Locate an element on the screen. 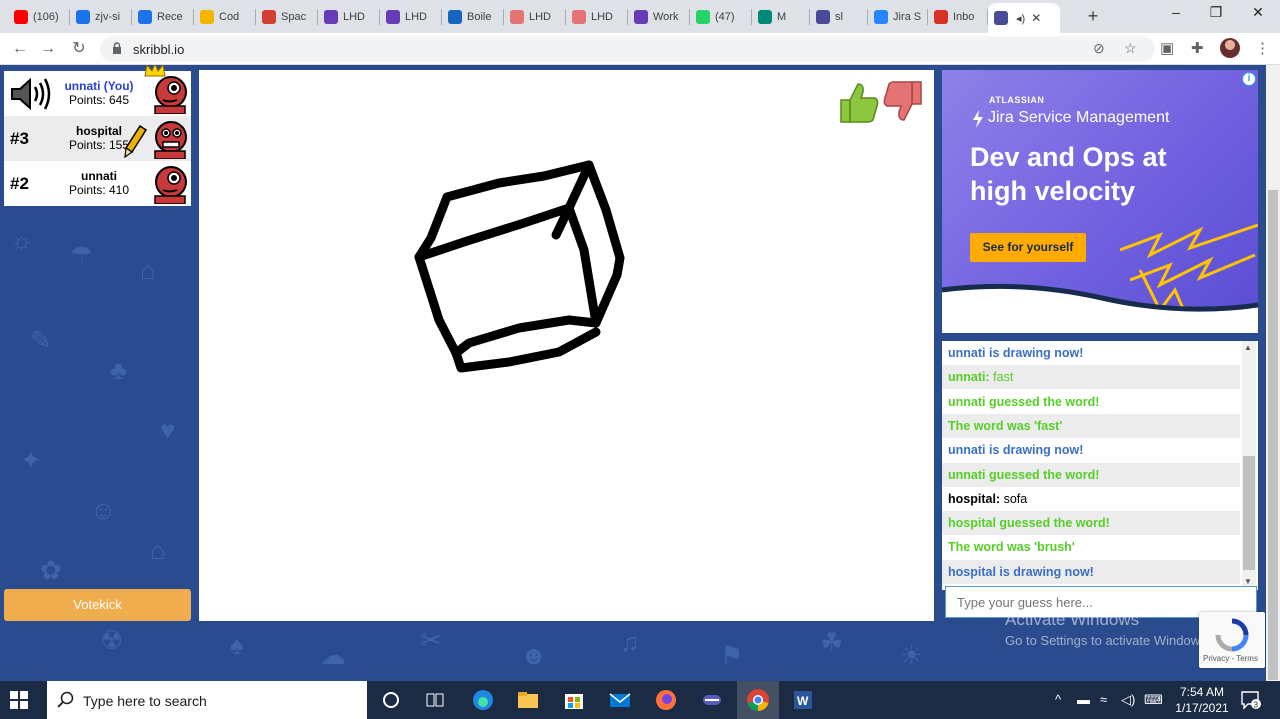 Image resolution: width=1280 pixels, height=719 pixels. browser-tab: Boile is located at coordinates (473, 16).